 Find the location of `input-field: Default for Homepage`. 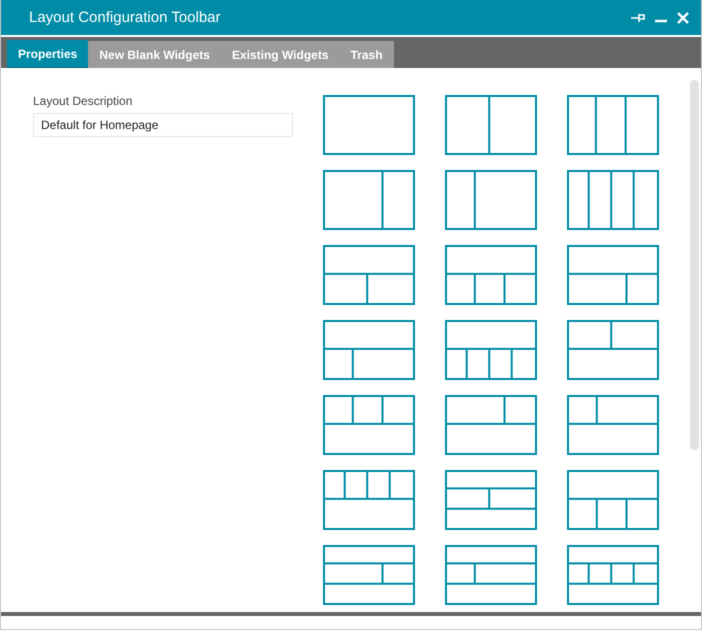

input-field: Default for Homepage is located at coordinates (163, 125).